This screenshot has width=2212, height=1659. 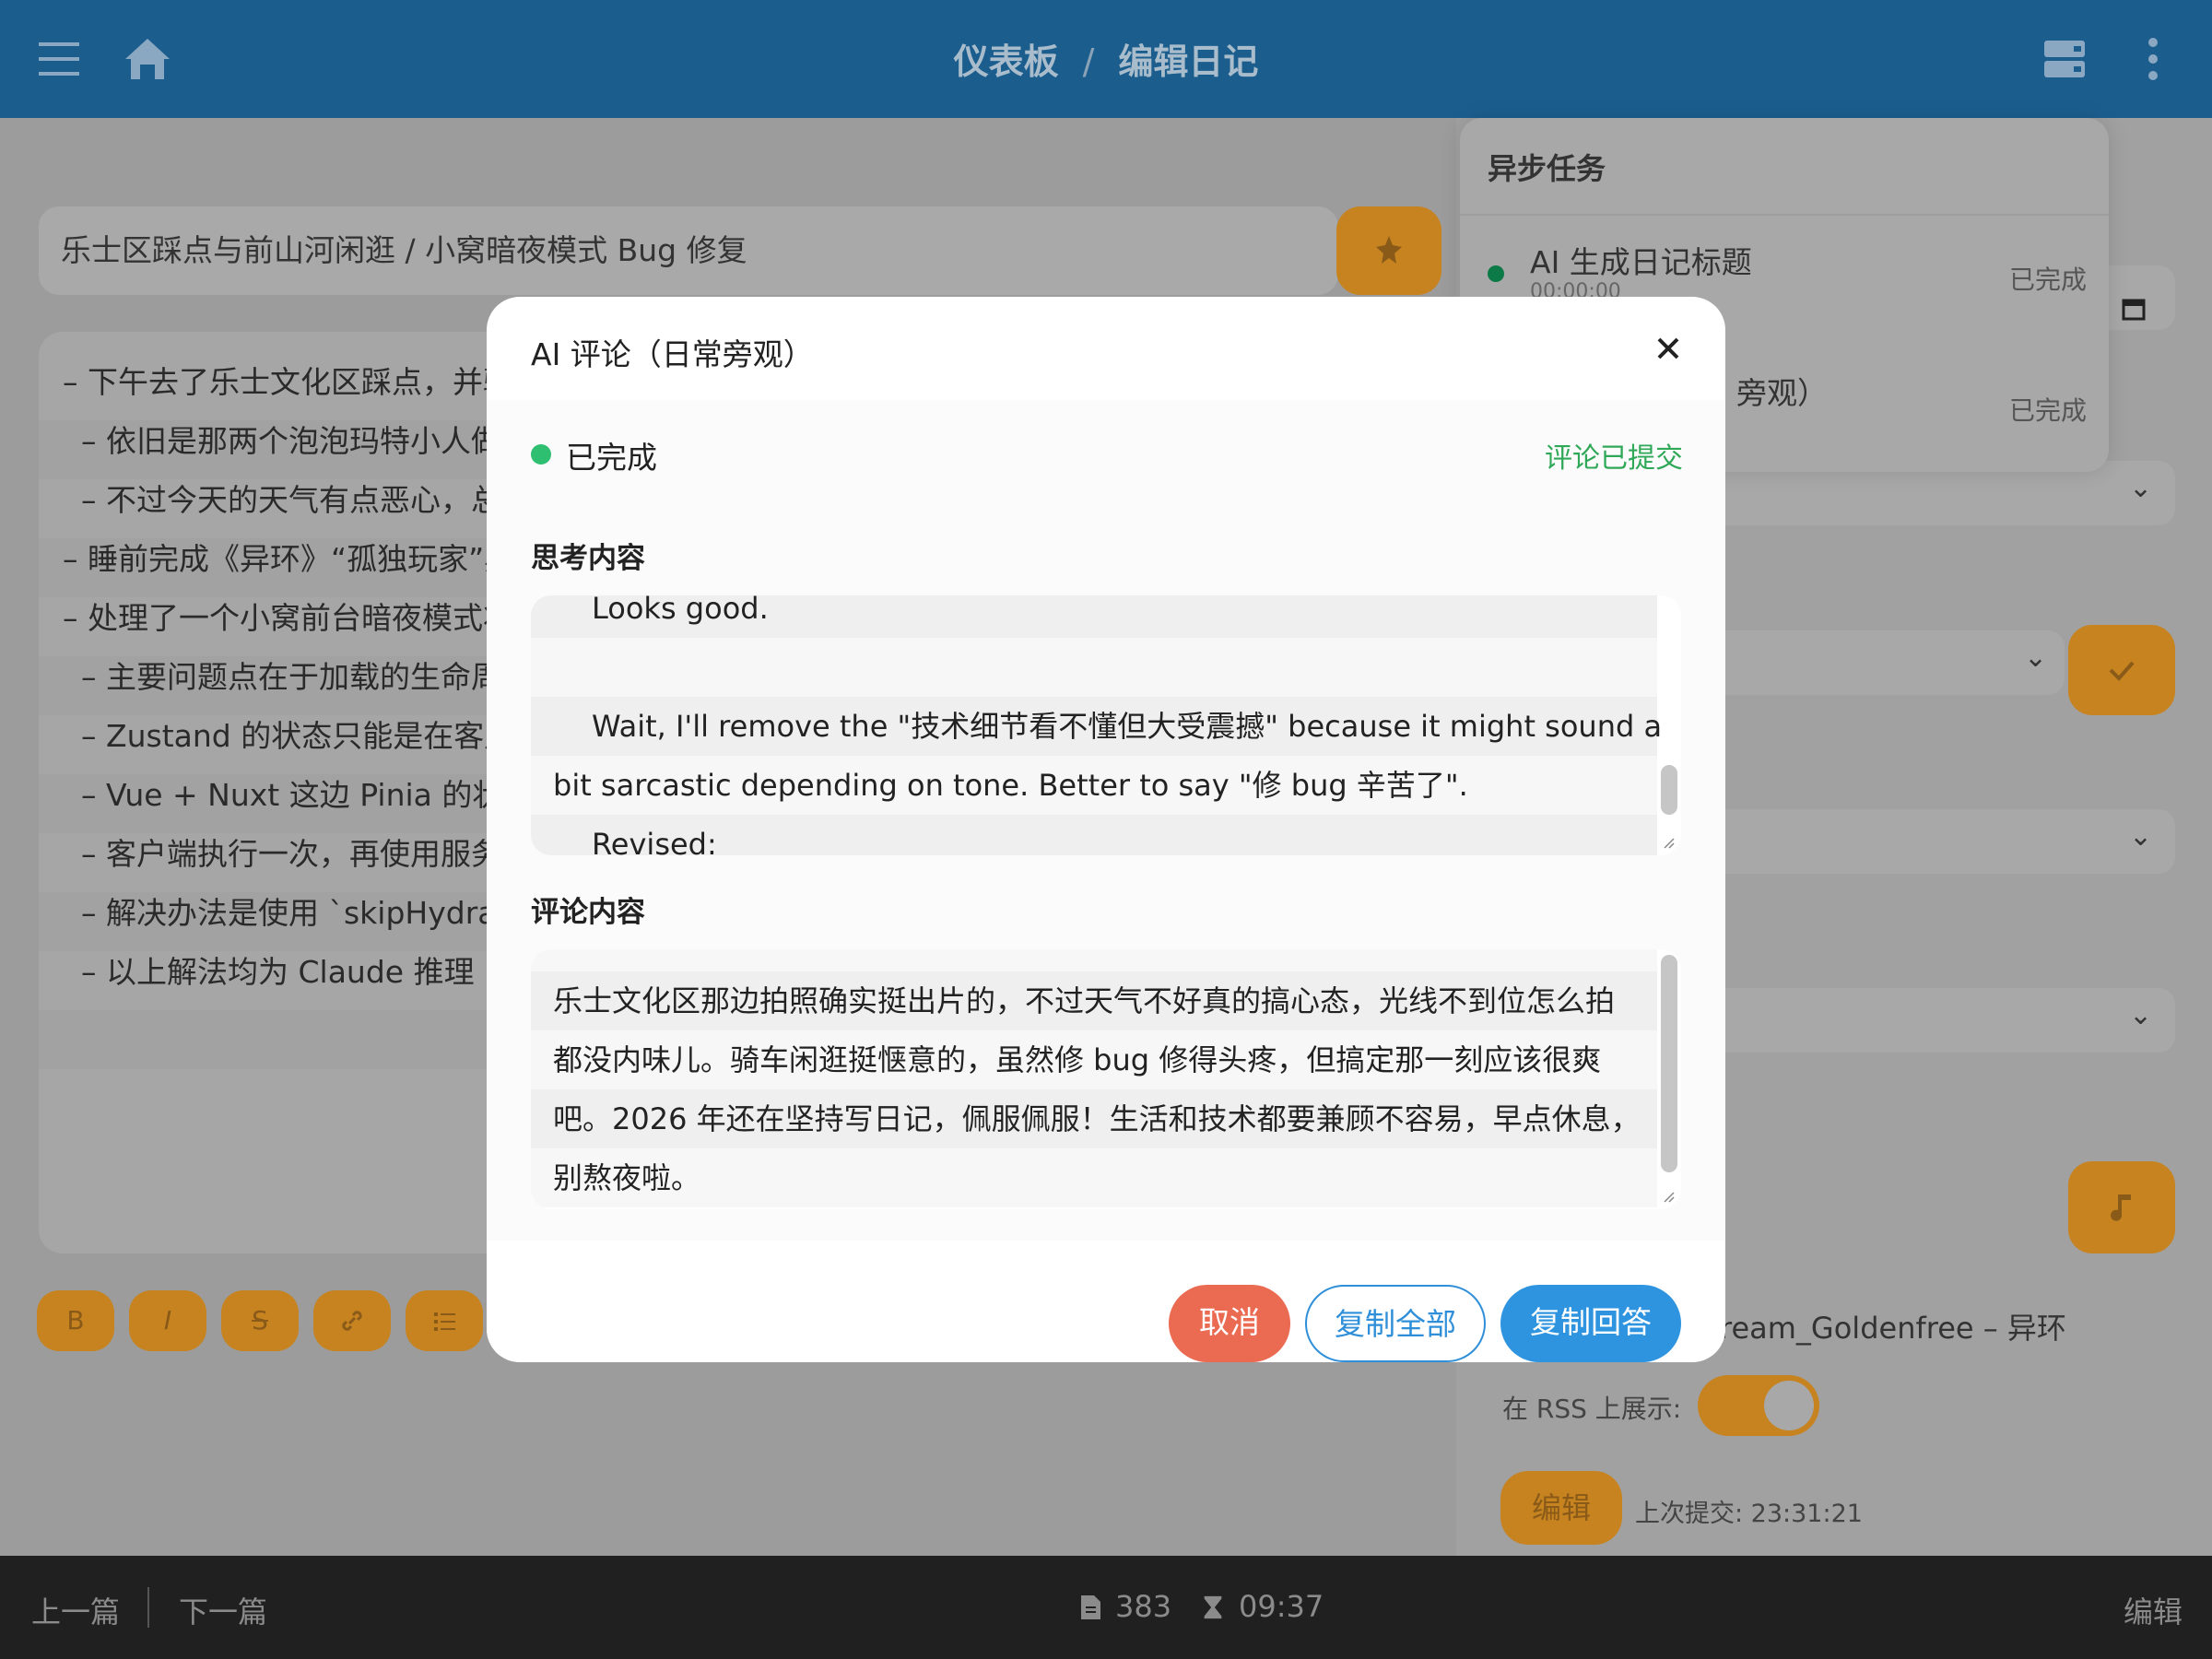 I want to click on music-button, so click(x=2121, y=1207).